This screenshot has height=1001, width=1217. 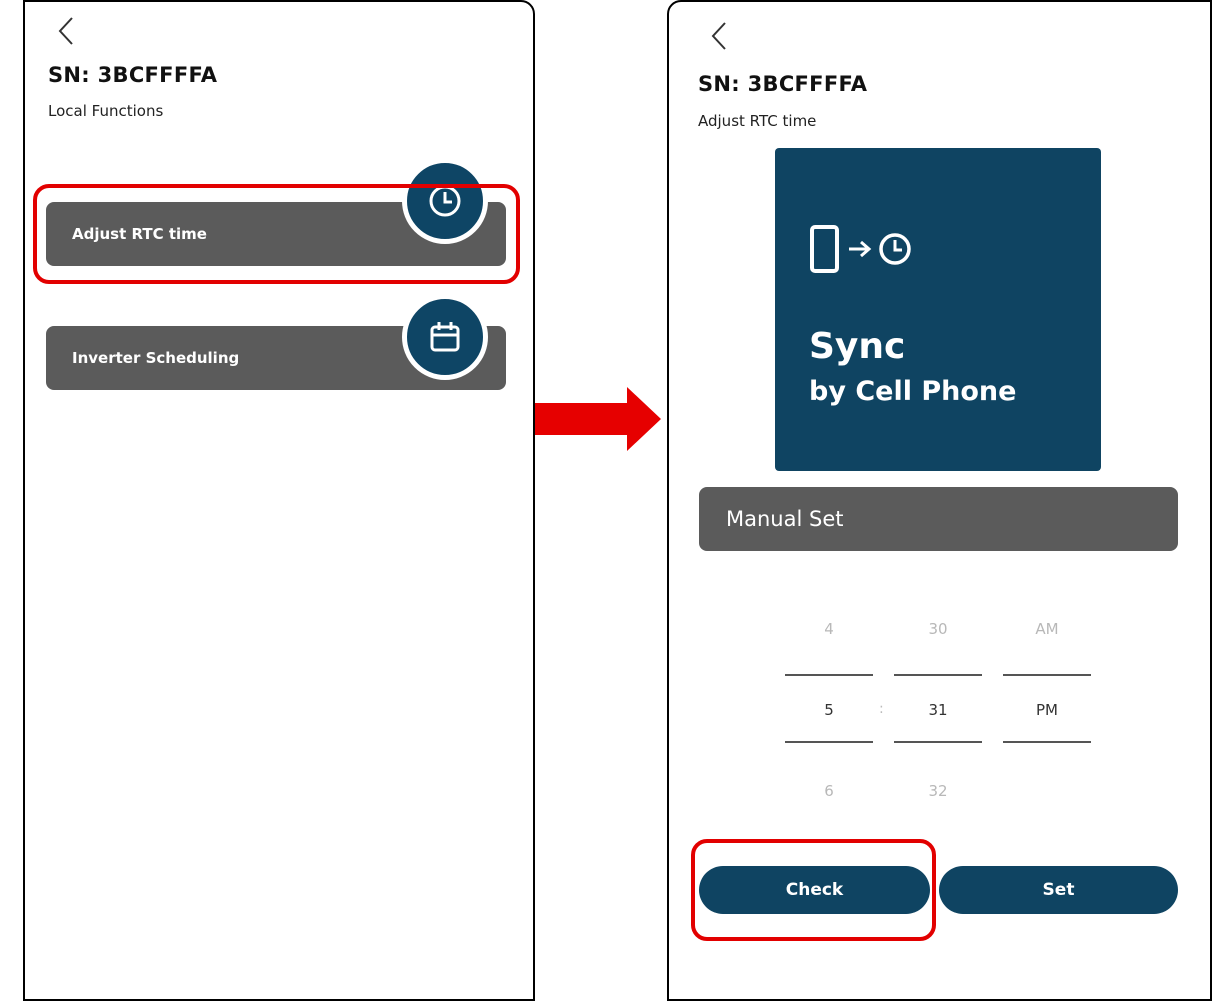 What do you see at coordinates (829, 791) in the screenshot?
I see `hour-below: 6` at bounding box center [829, 791].